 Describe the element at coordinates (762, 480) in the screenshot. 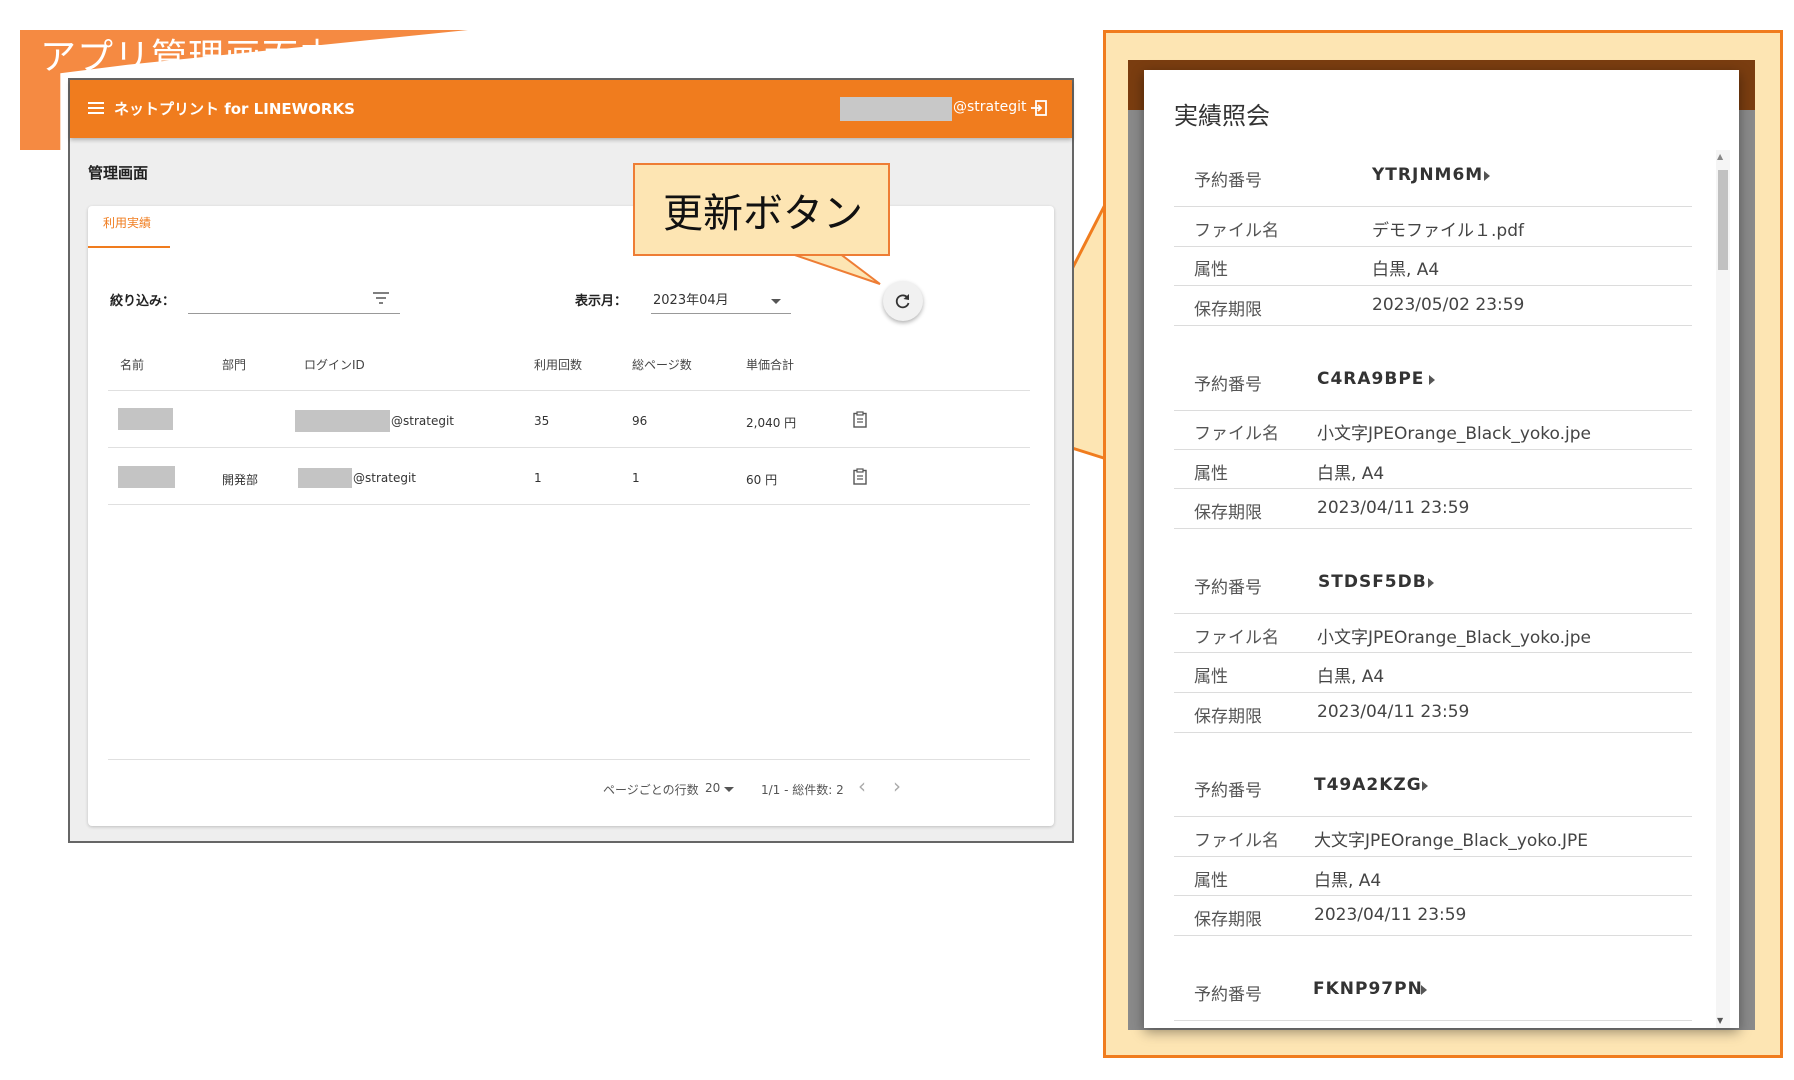

I see `total-value: 60 円` at that location.